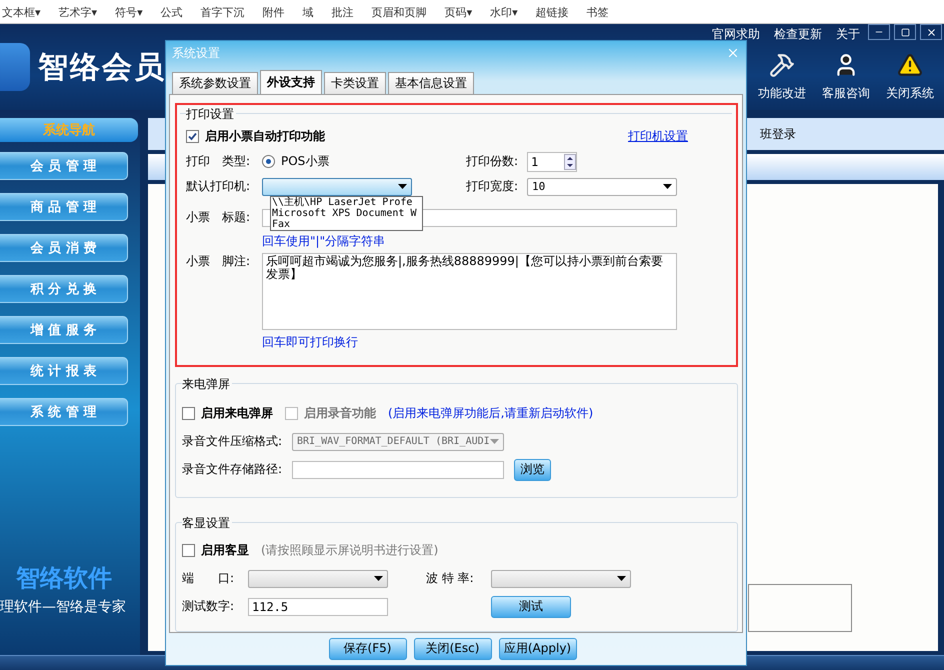  I want to click on format-dropdown: BRI_WAV_FORMAT_DEFAULT (BRI_AUDI, so click(398, 441).